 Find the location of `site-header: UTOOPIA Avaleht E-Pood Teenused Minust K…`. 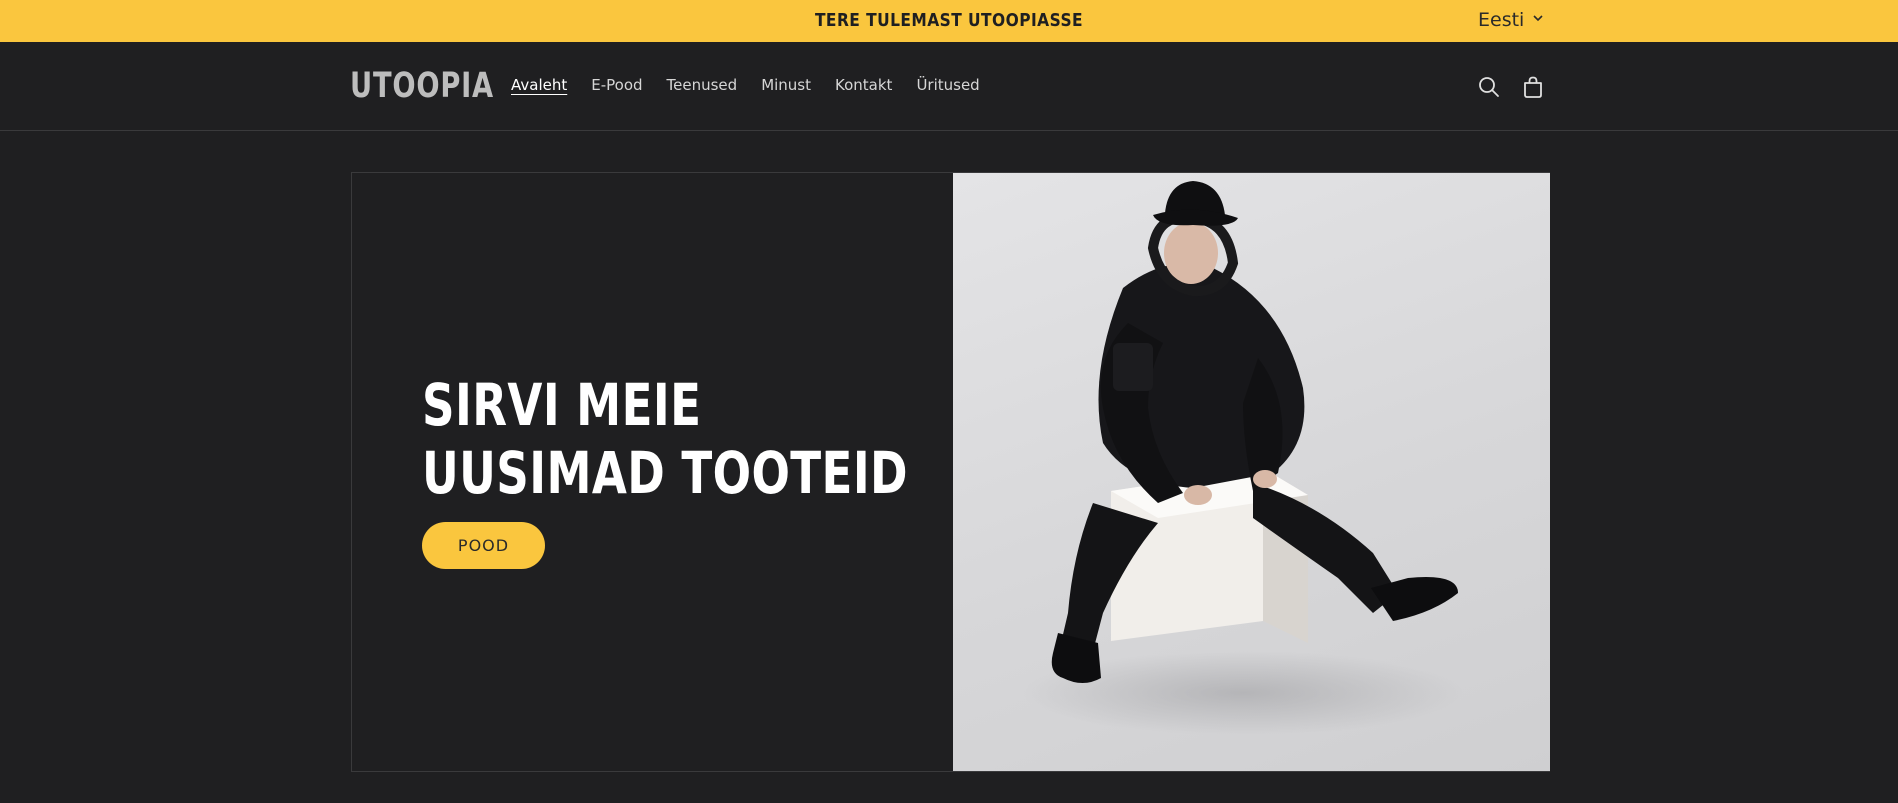

site-header: UTOOPIA Avaleht E-Pood Teenused Minust K… is located at coordinates (949, 86).